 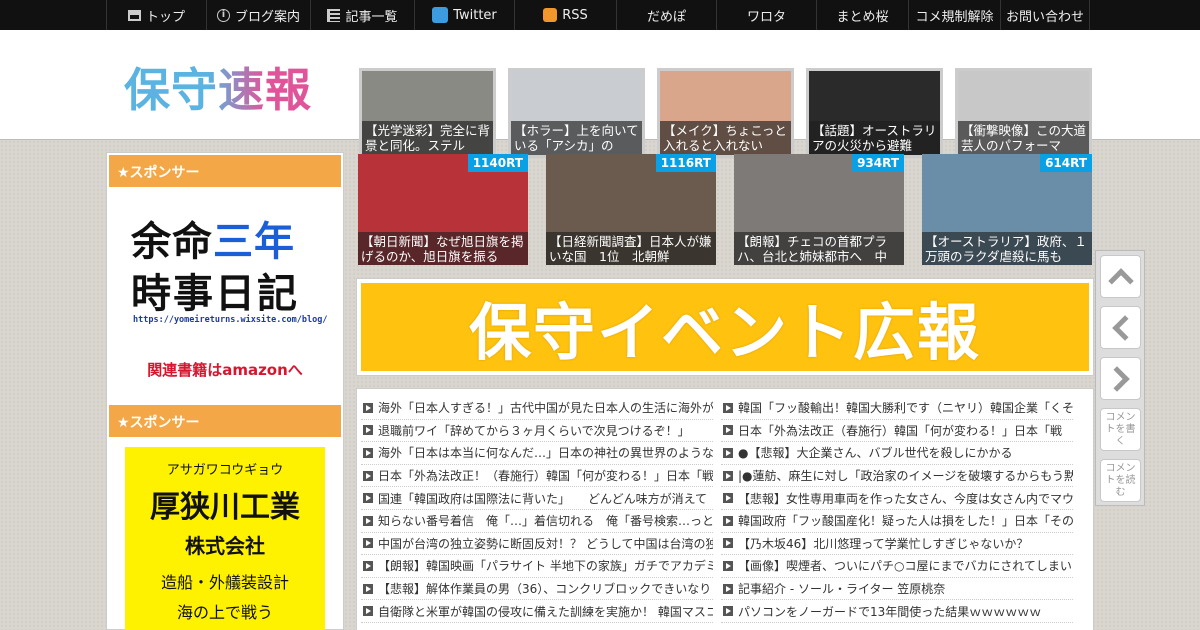 I want to click on nav-label: ワロタ, so click(x=766, y=17).